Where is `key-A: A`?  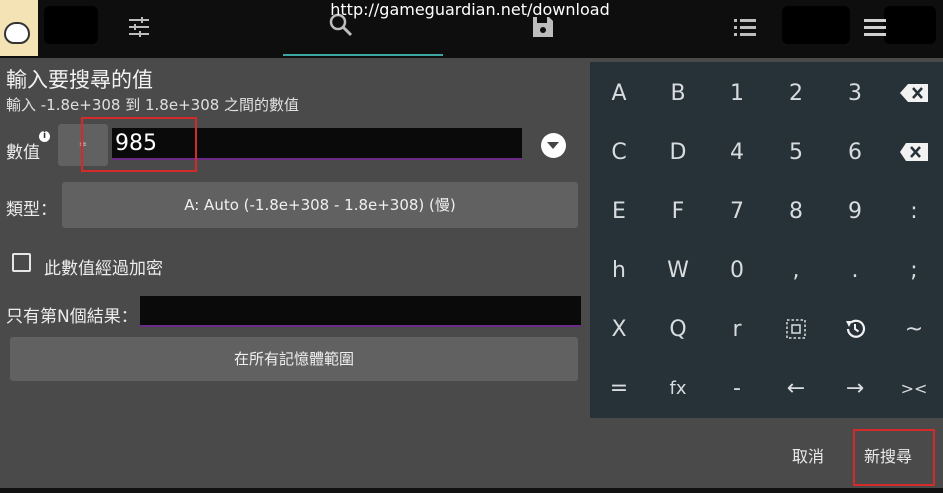 key-A: A is located at coordinates (619, 93).